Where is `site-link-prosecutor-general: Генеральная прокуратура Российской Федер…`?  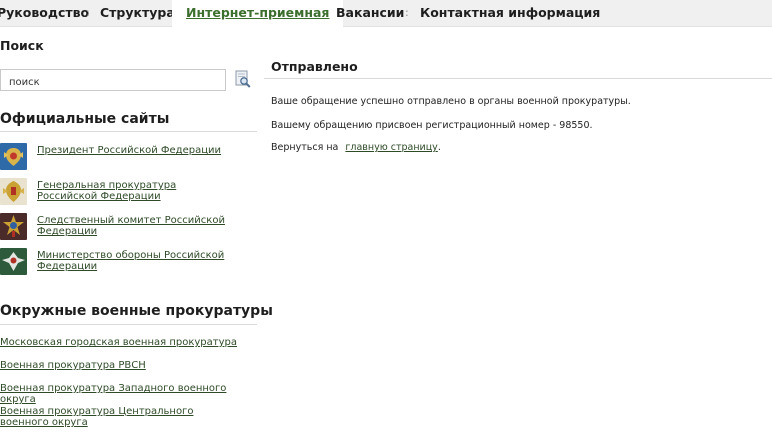 site-link-prosecutor-general: Генеральная прокуратура Российской Федер… is located at coordinates (137, 191).